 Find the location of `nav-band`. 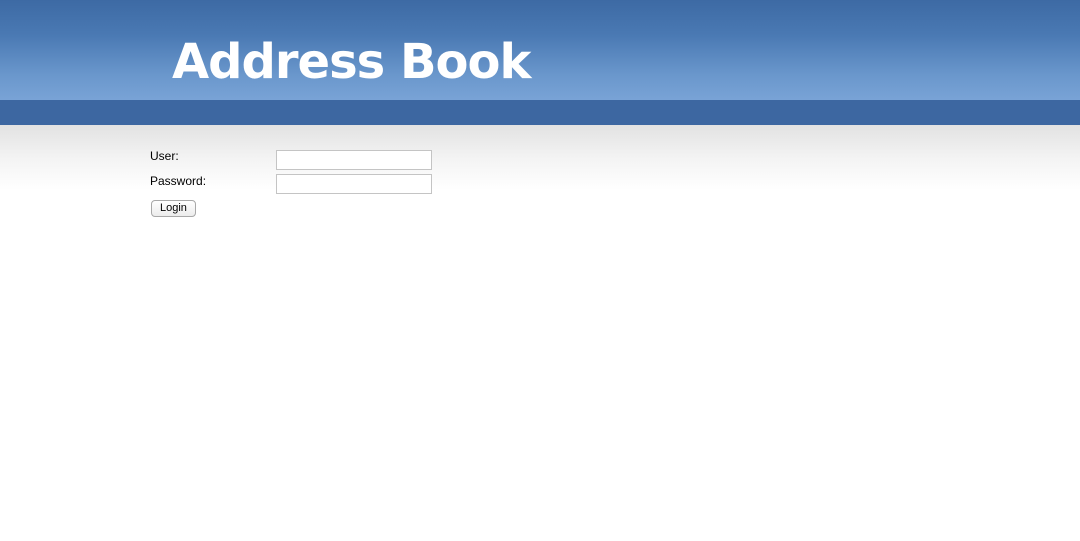

nav-band is located at coordinates (540, 112).